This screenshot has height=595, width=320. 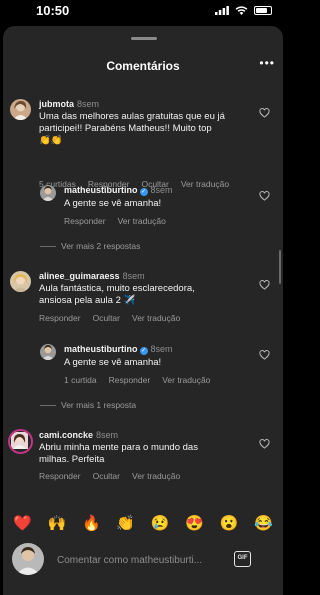 What do you see at coordinates (229, 523) in the screenshot?
I see `emoji-surprised-button: 😮` at bounding box center [229, 523].